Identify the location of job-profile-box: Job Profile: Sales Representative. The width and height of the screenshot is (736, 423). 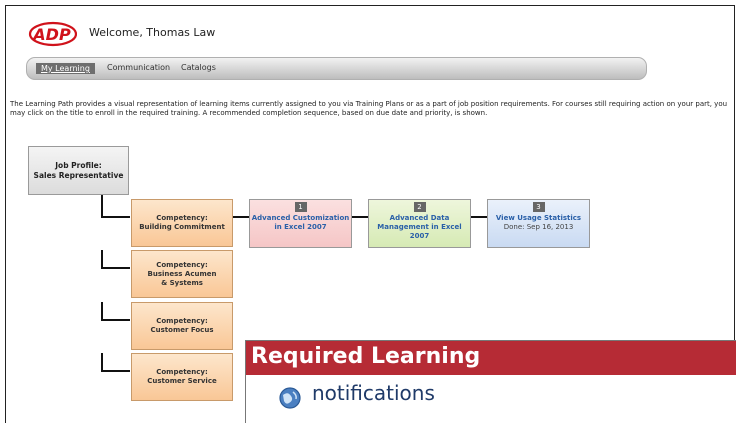
(78, 170).